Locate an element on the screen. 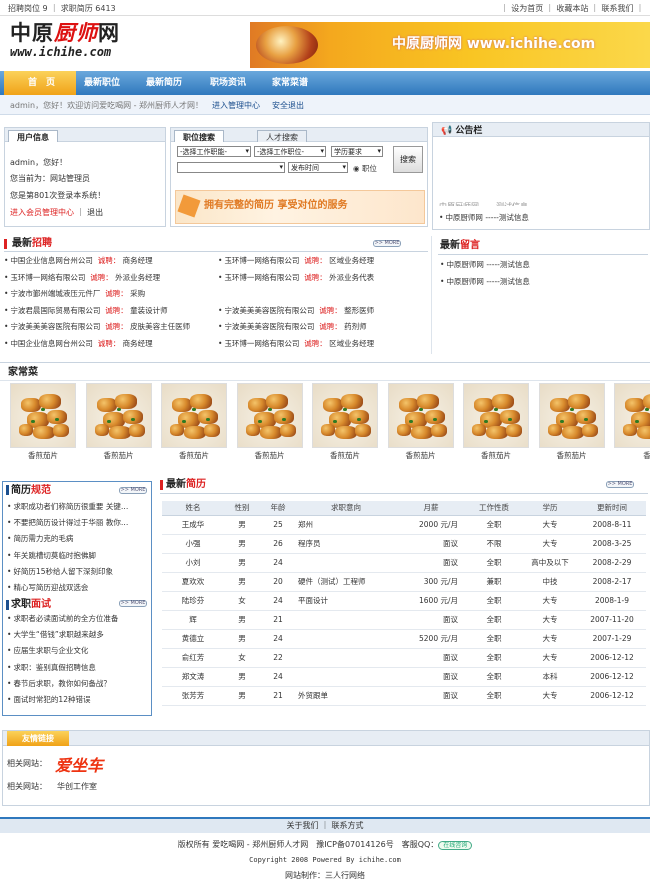  table-row: 辉男 21 面议 全职 大专 2007-11-20 is located at coordinates (404, 620).